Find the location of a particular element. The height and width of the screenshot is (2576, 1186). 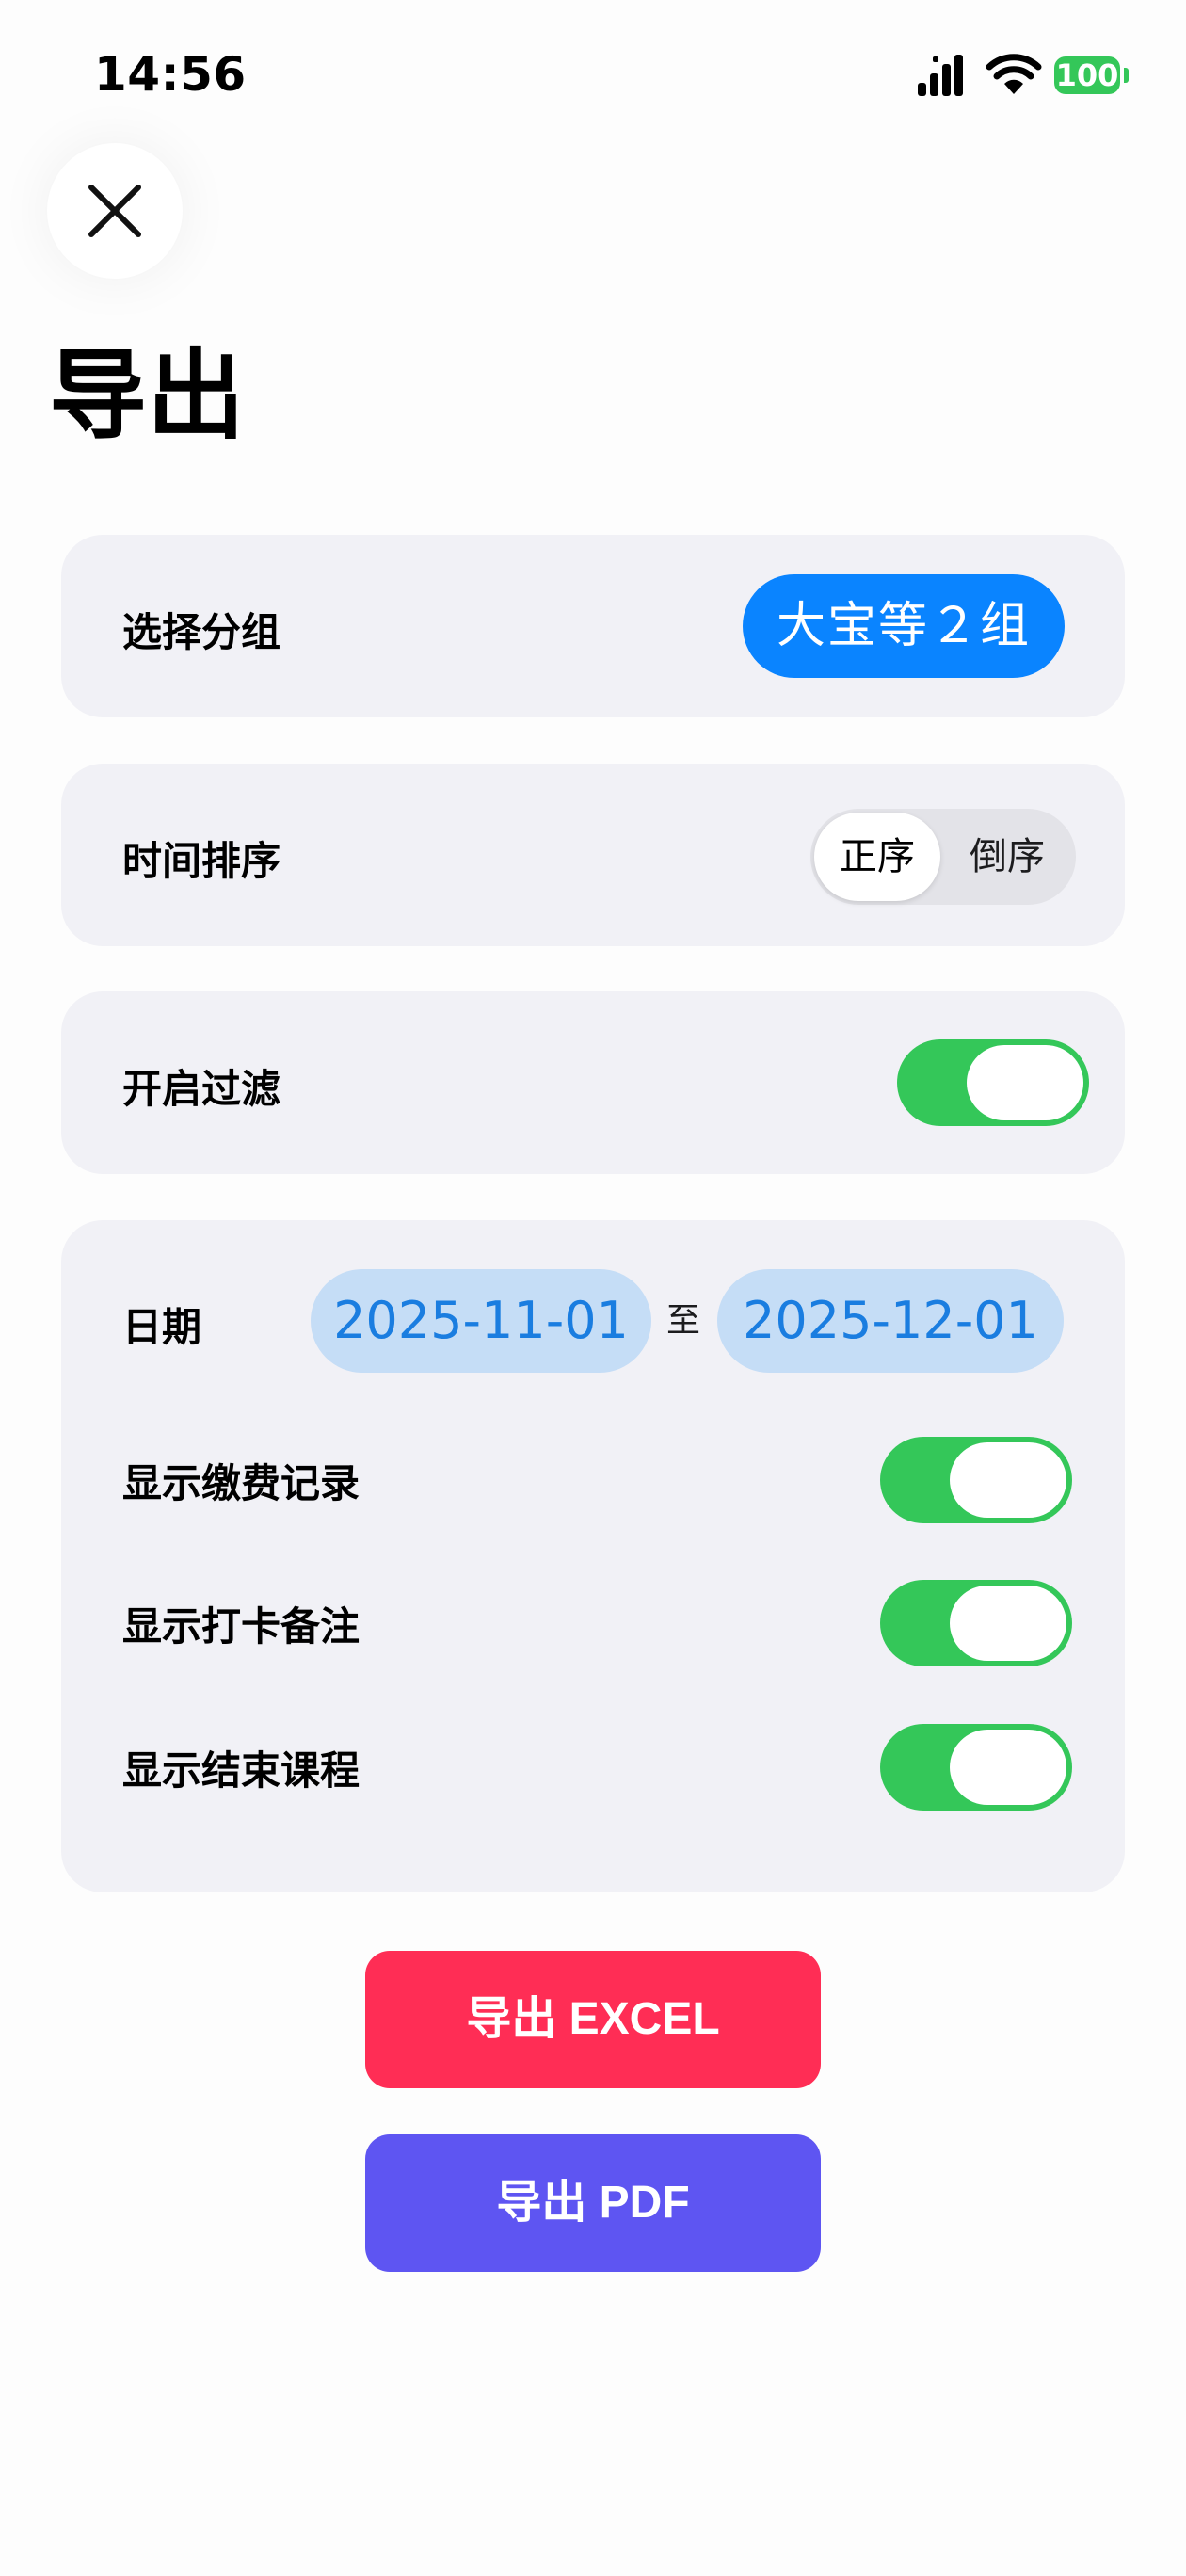

status-time: 14:56 is located at coordinates (170, 74).